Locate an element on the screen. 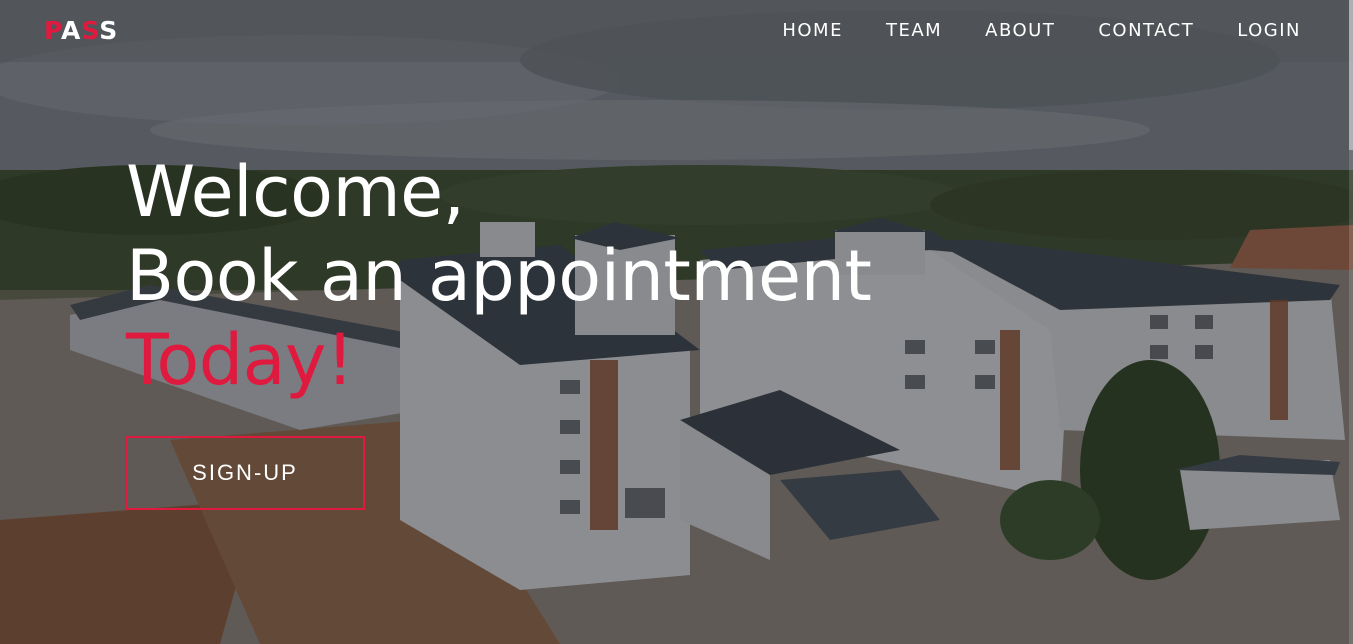  nav-about-link: ABOUT is located at coordinates (1020, 30).